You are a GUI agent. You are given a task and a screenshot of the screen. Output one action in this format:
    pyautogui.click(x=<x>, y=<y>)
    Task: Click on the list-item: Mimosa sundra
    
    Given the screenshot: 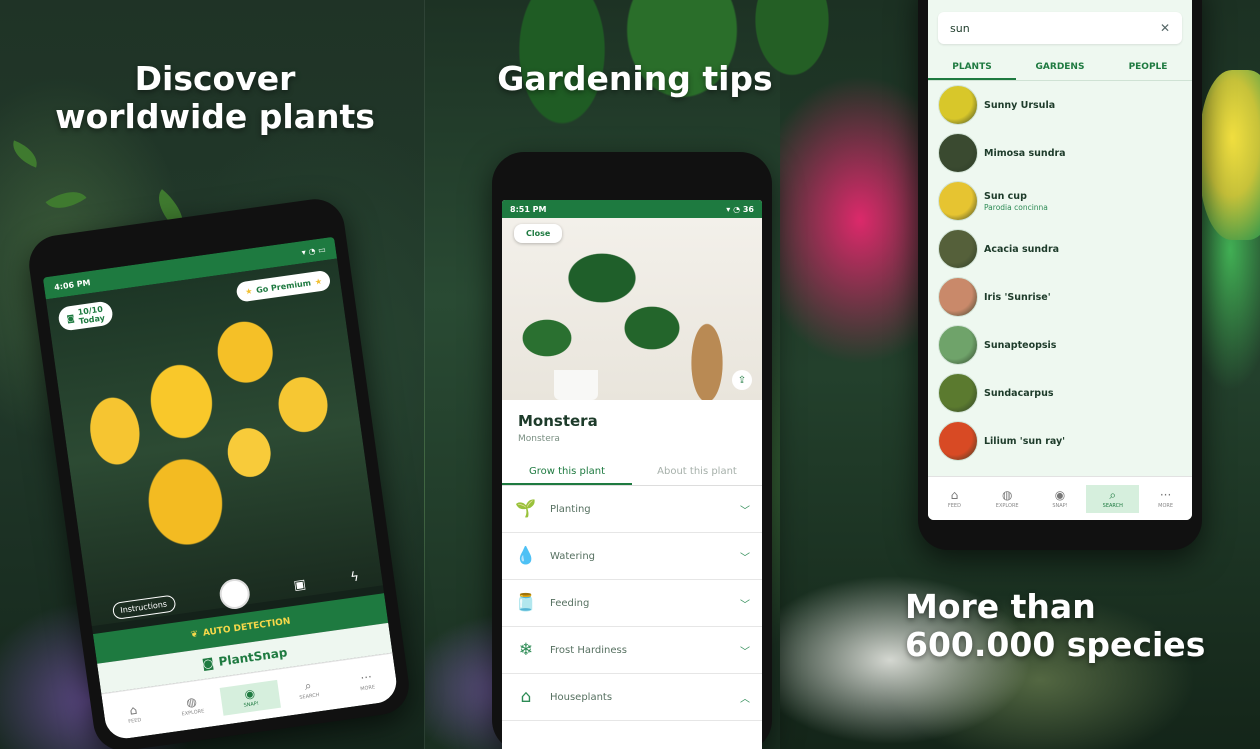 What is the action you would take?
    pyautogui.click(x=1060, y=153)
    